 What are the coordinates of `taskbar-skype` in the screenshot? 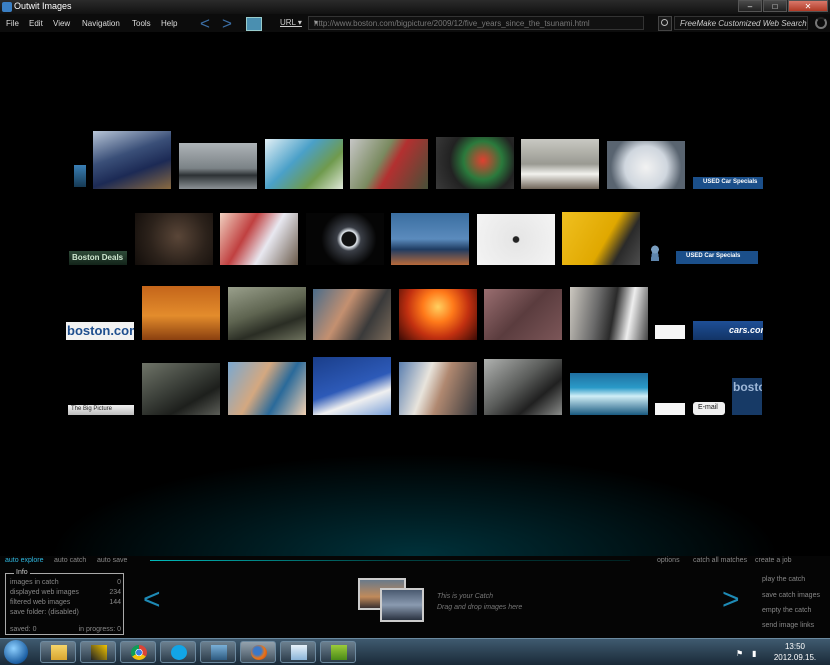 It's located at (178, 652).